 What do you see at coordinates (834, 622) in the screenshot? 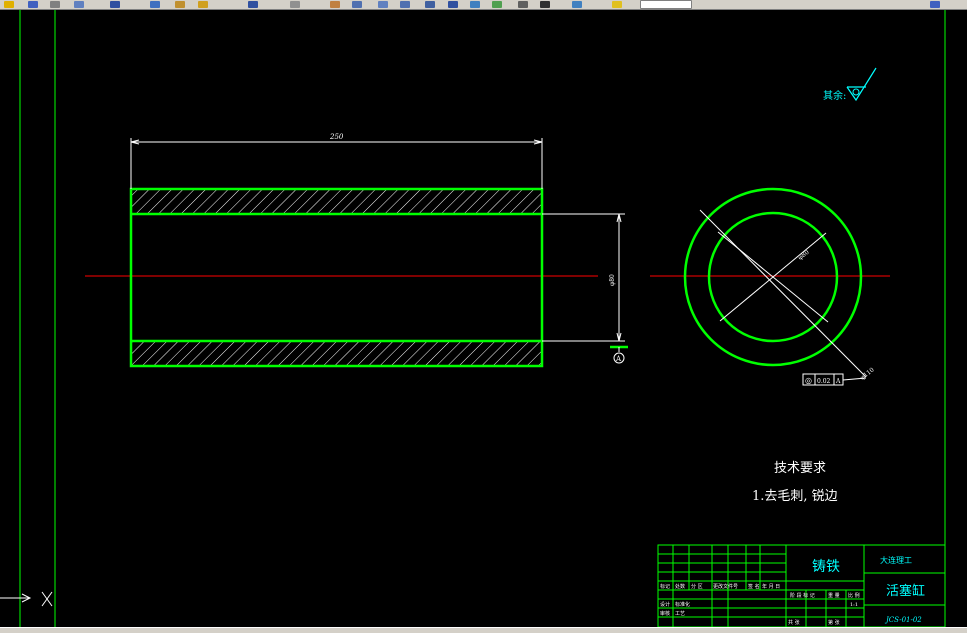
I see `label-sheet-no: 第 张` at bounding box center [834, 622].